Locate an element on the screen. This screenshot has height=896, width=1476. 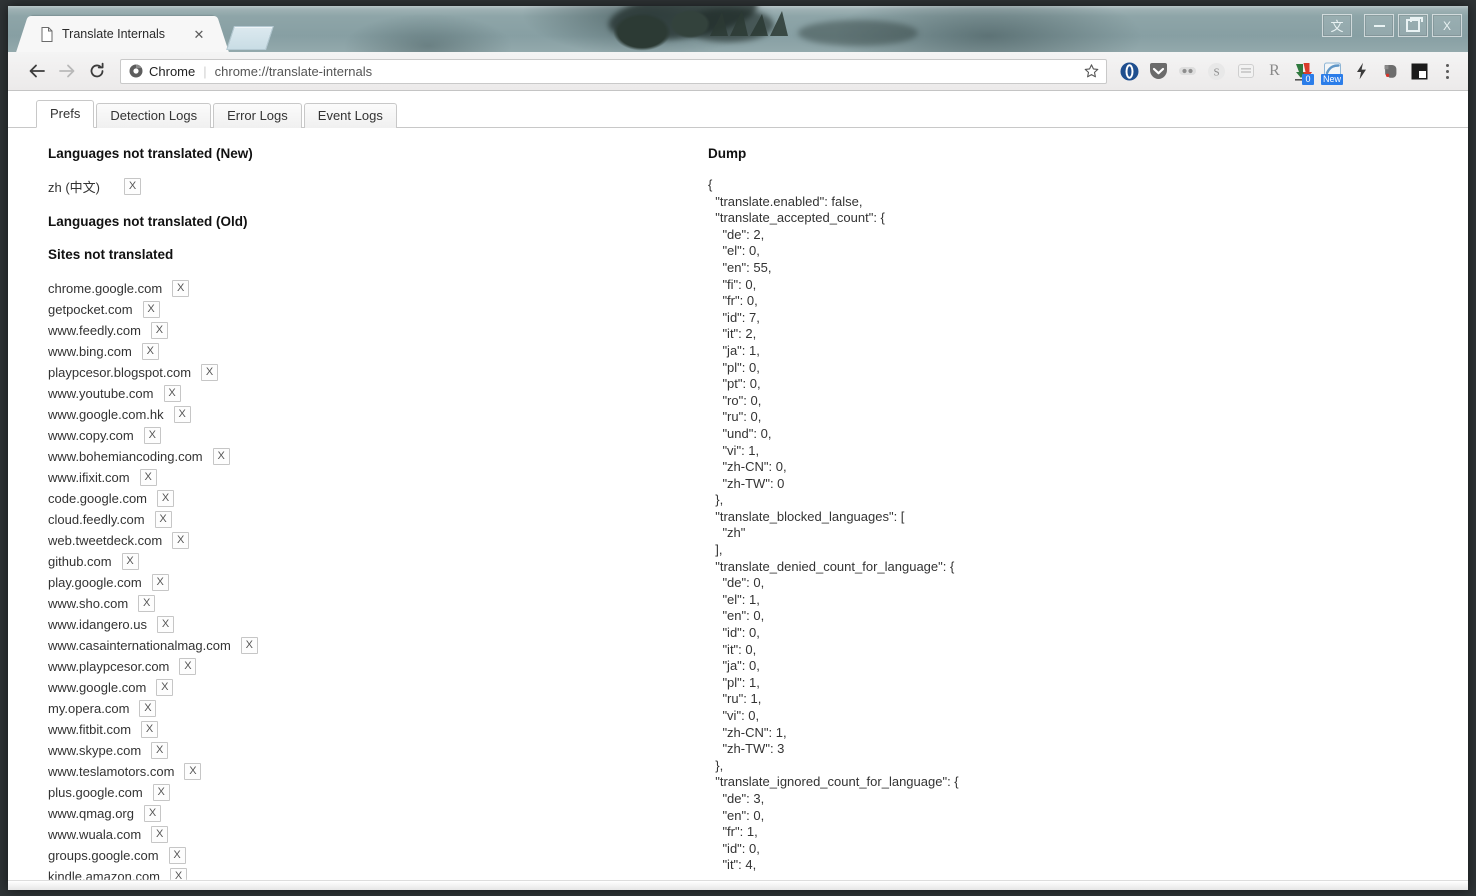
site-name: groups.google.com is located at coordinates (103, 855).